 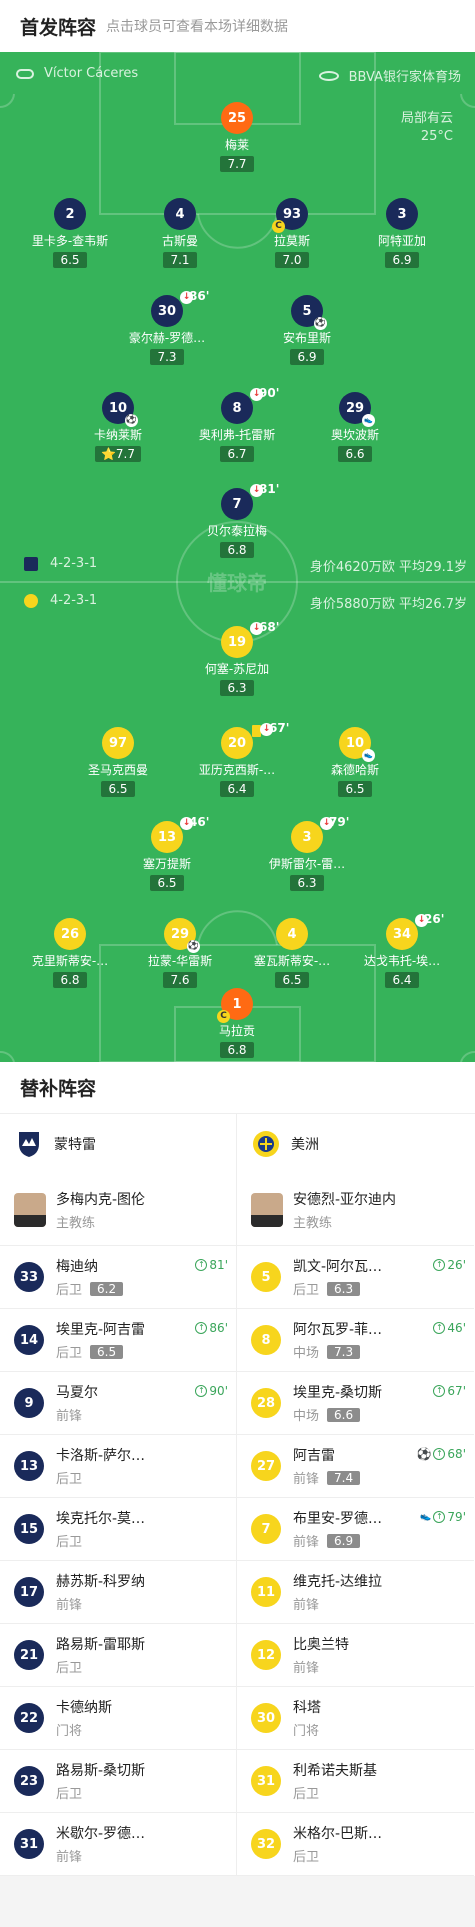 What do you see at coordinates (449, 1328) in the screenshot?
I see `sub-in-indicator: ↑ 46'` at bounding box center [449, 1328].